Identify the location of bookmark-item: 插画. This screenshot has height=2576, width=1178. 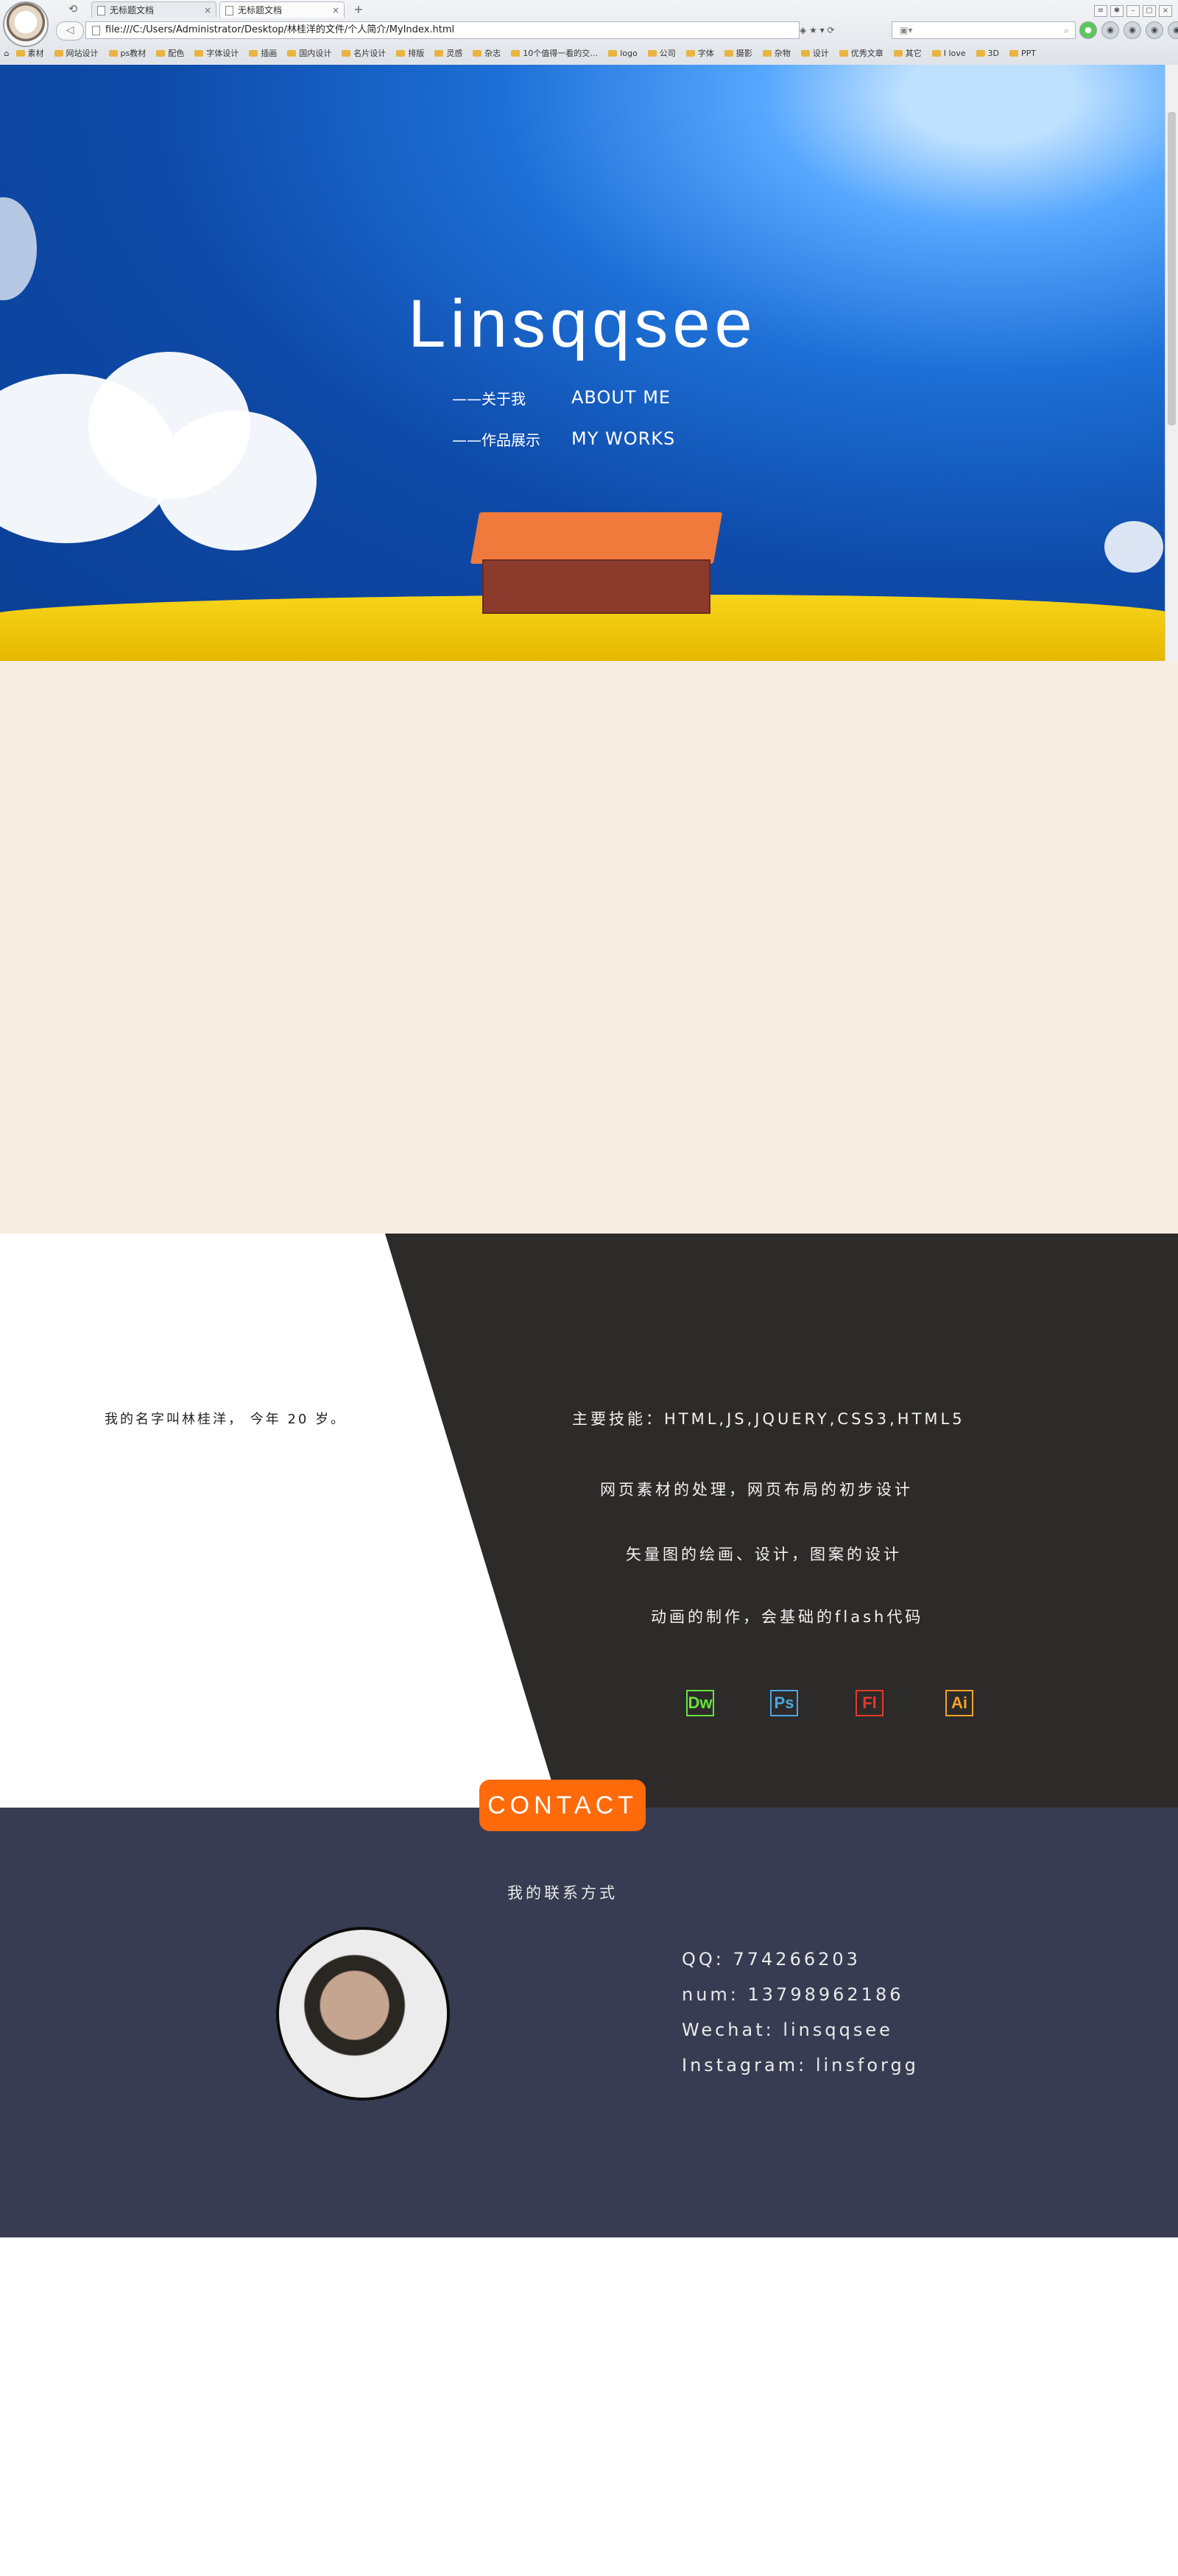
(263, 54).